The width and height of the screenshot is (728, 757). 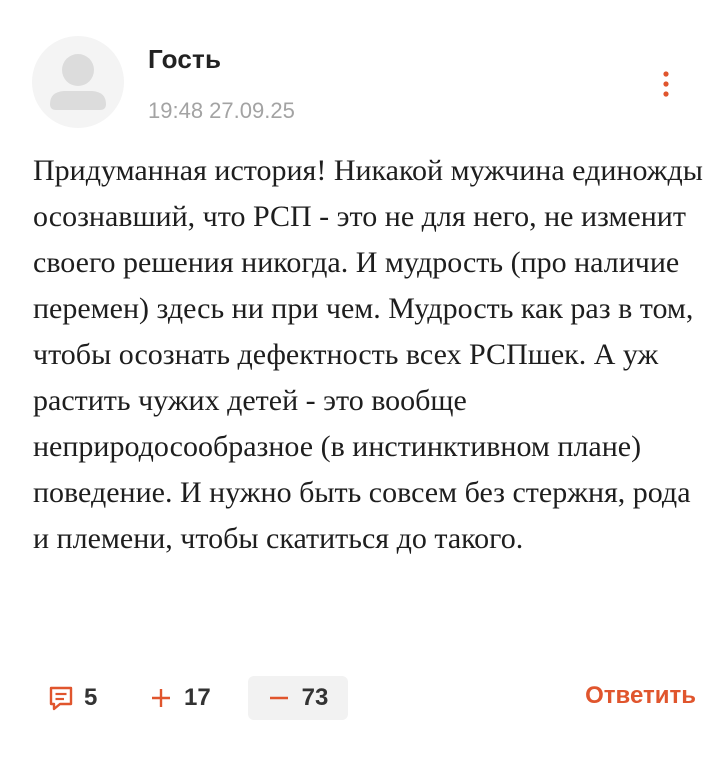 I want to click on minus-icon, so click(x=278, y=698).